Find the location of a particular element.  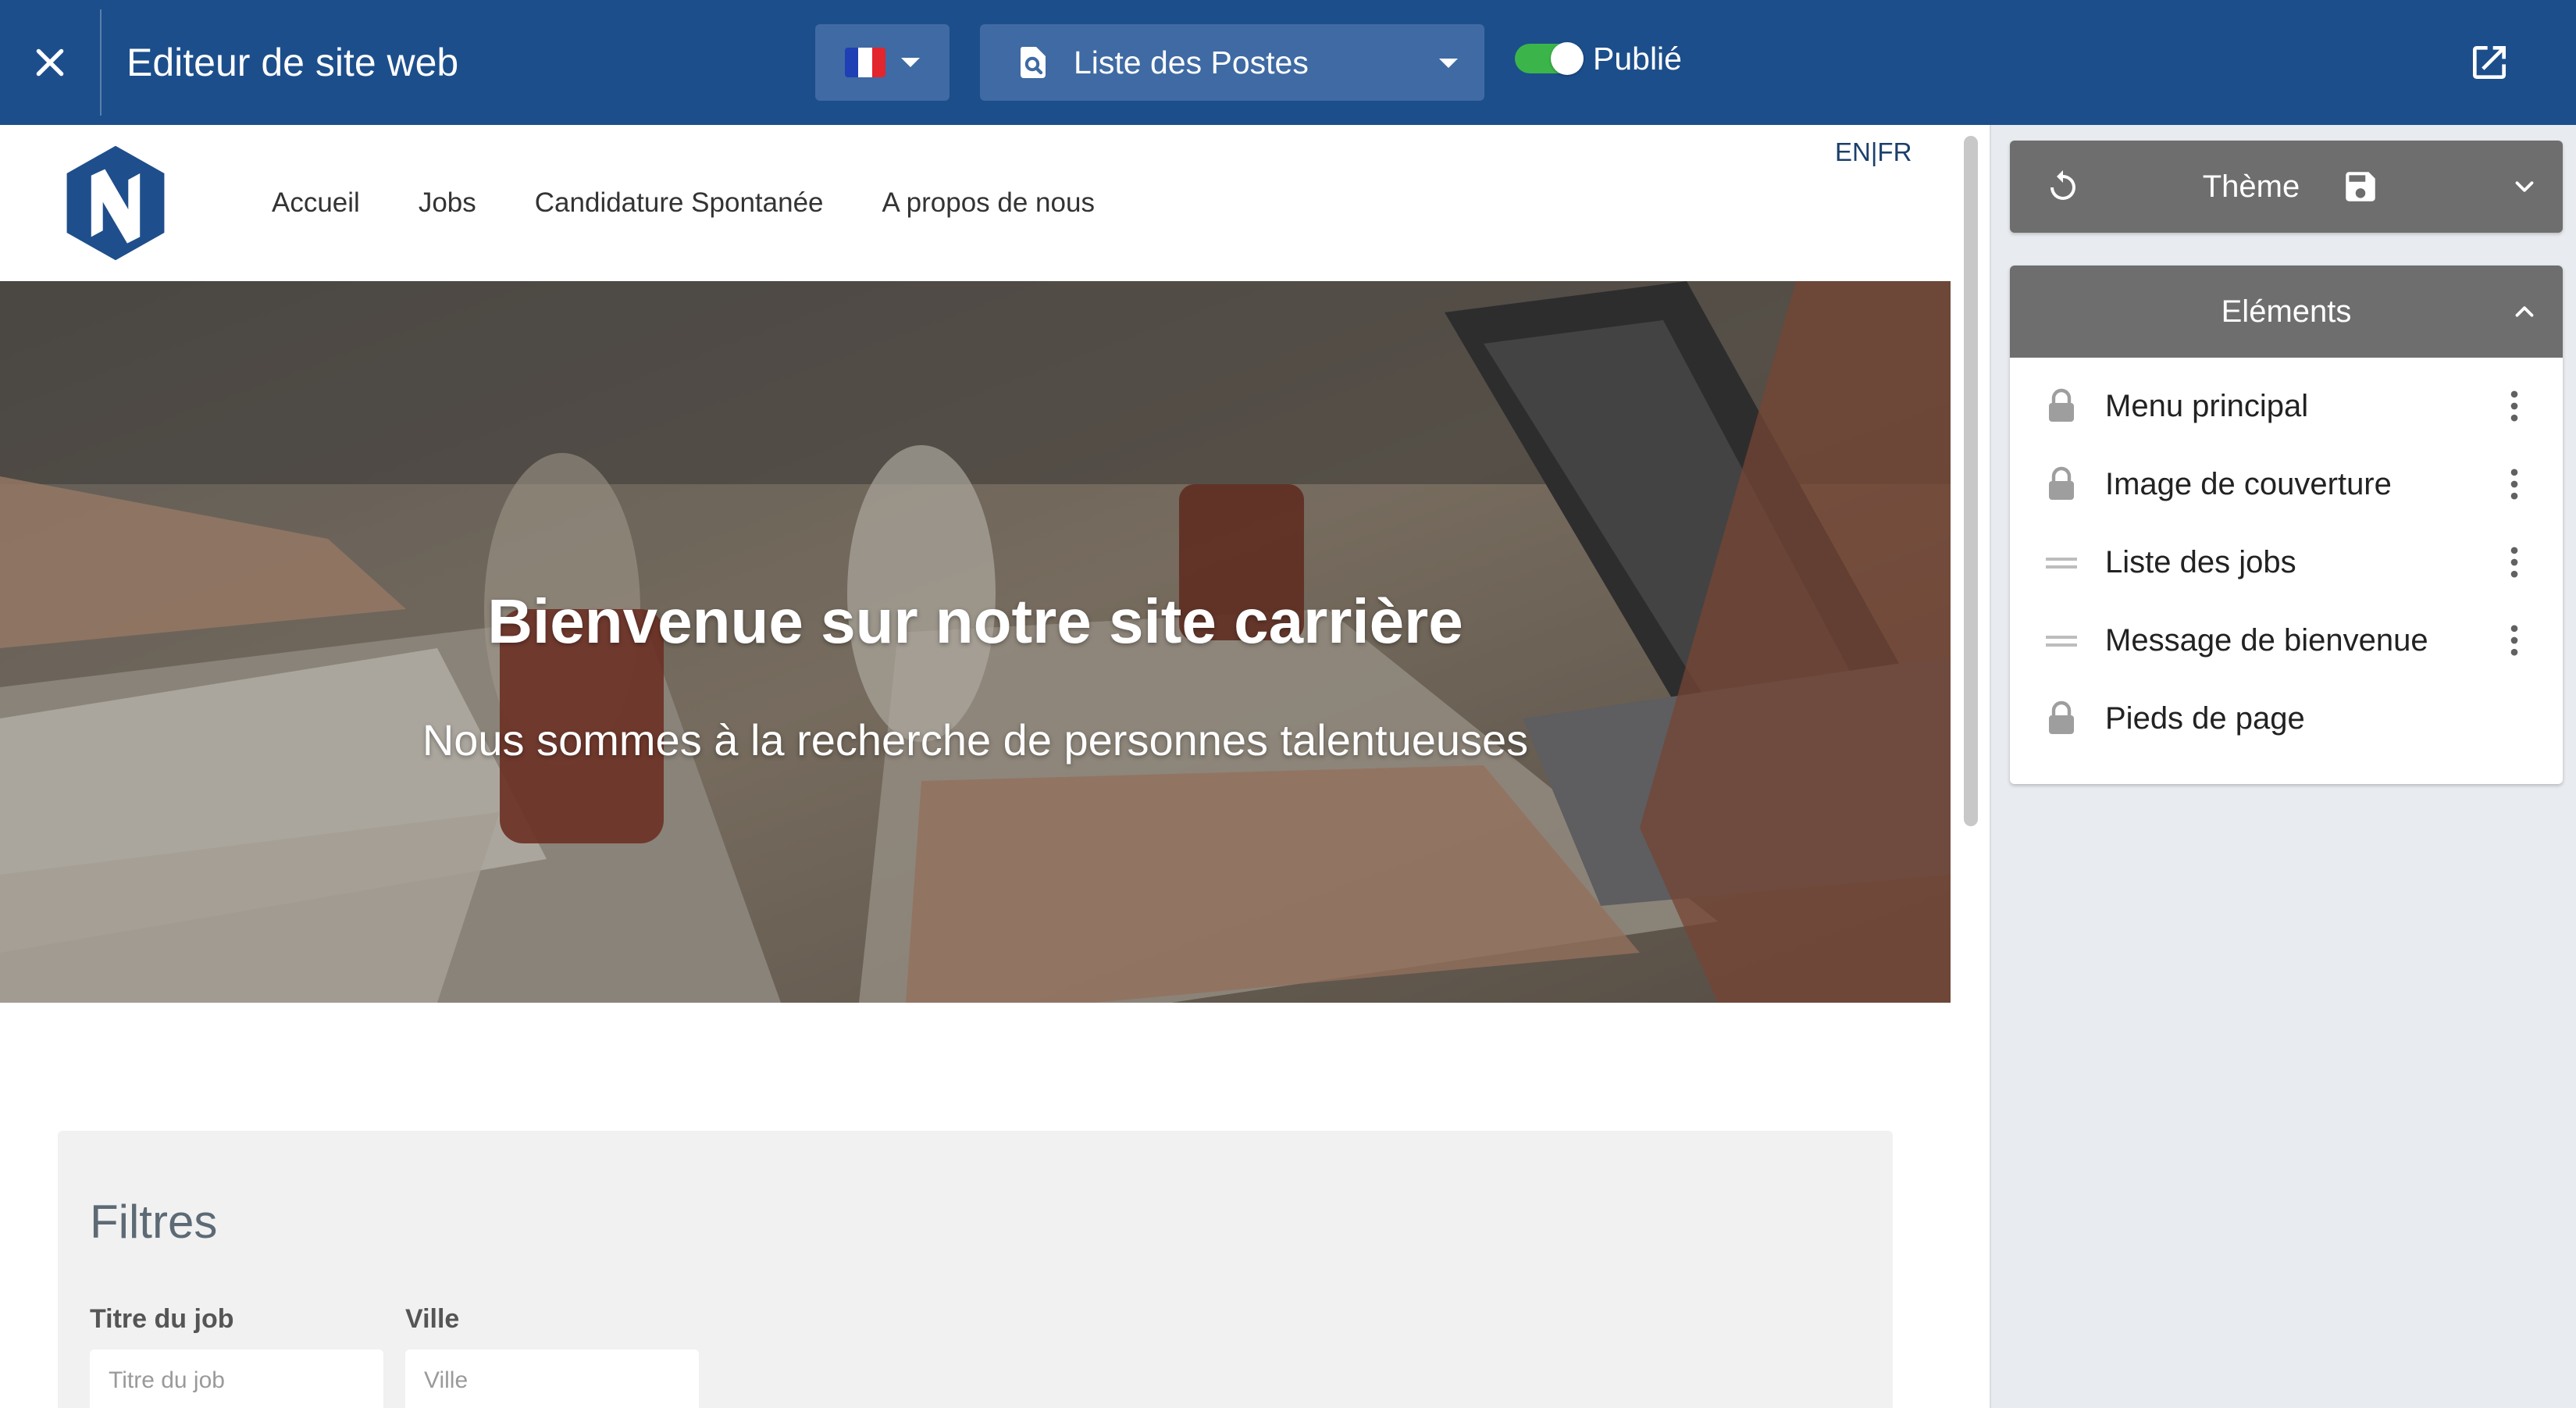

elements-section-header: Eléments is located at coordinates (2286, 312).